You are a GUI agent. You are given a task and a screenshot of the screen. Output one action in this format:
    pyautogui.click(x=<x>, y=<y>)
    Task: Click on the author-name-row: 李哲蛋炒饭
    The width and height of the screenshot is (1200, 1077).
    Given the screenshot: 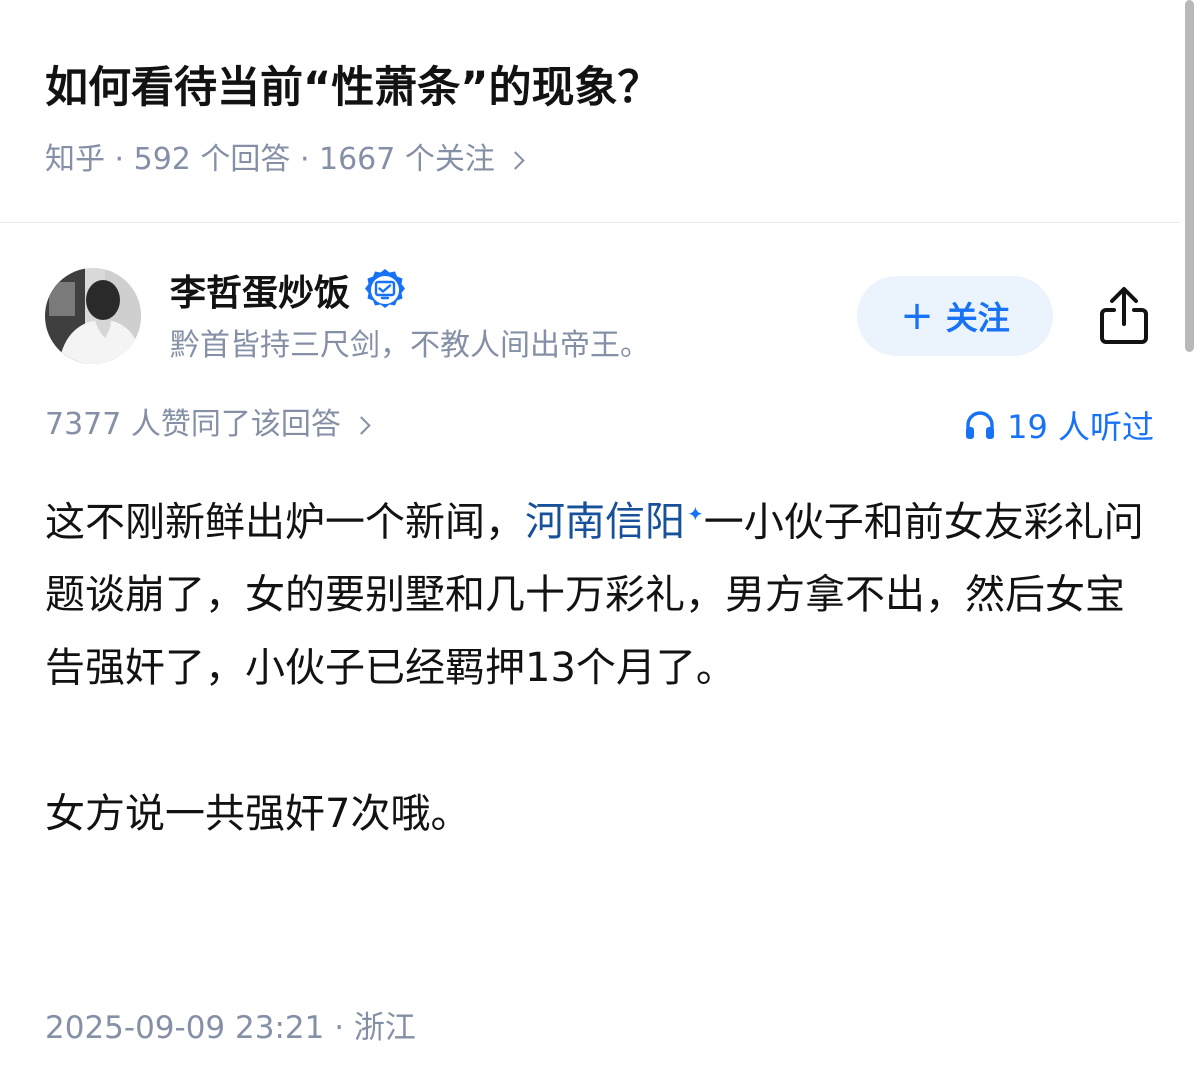 What is the action you would take?
    pyautogui.click(x=289, y=290)
    